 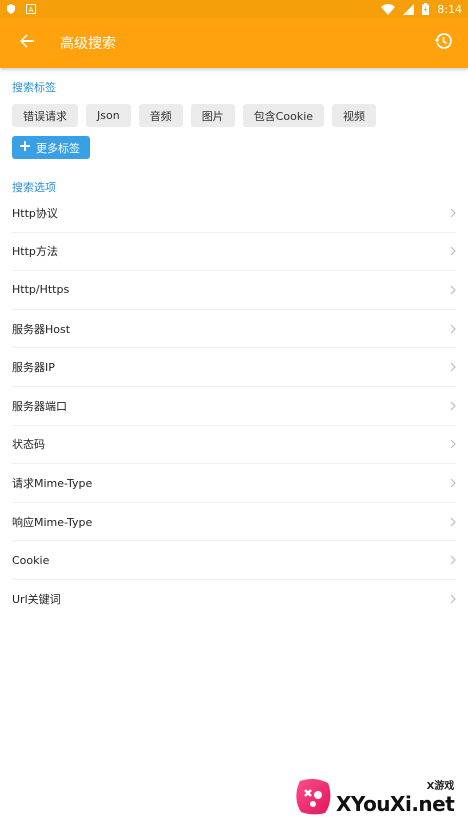 I want to click on option-label: 服务器端口, so click(x=39, y=406).